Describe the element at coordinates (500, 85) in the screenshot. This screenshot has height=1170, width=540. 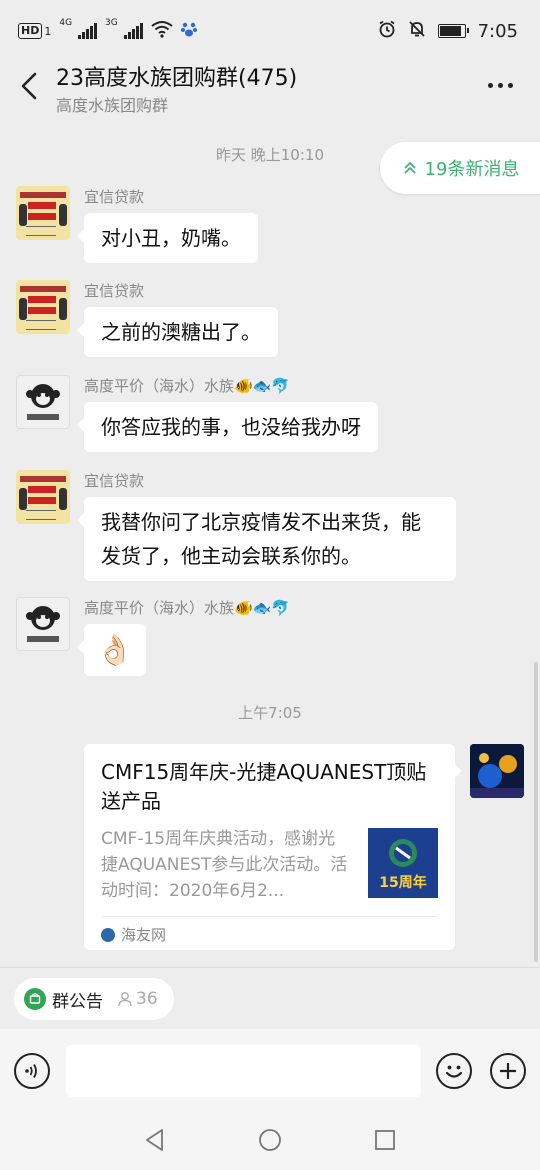
I see `more-options-button` at that location.